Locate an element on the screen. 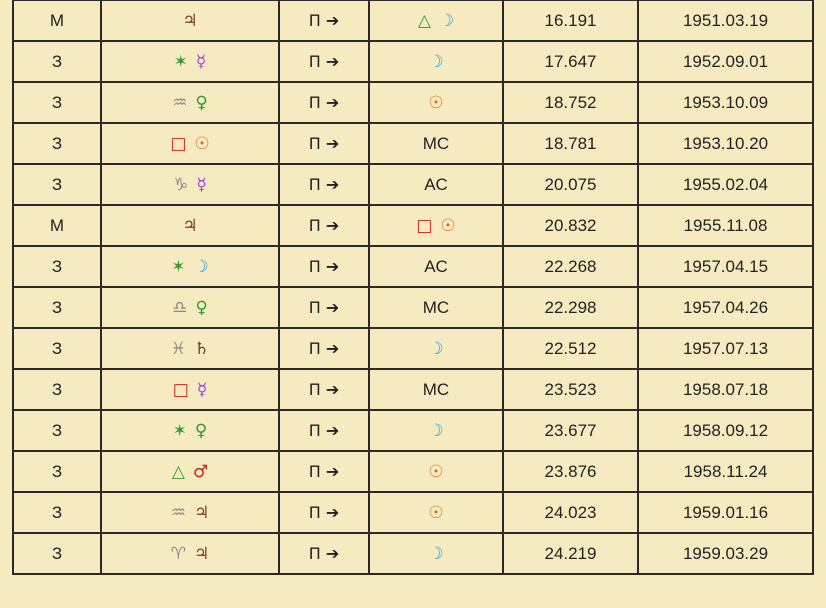  factor-cell: ♒ ♃ is located at coordinates (190, 512).